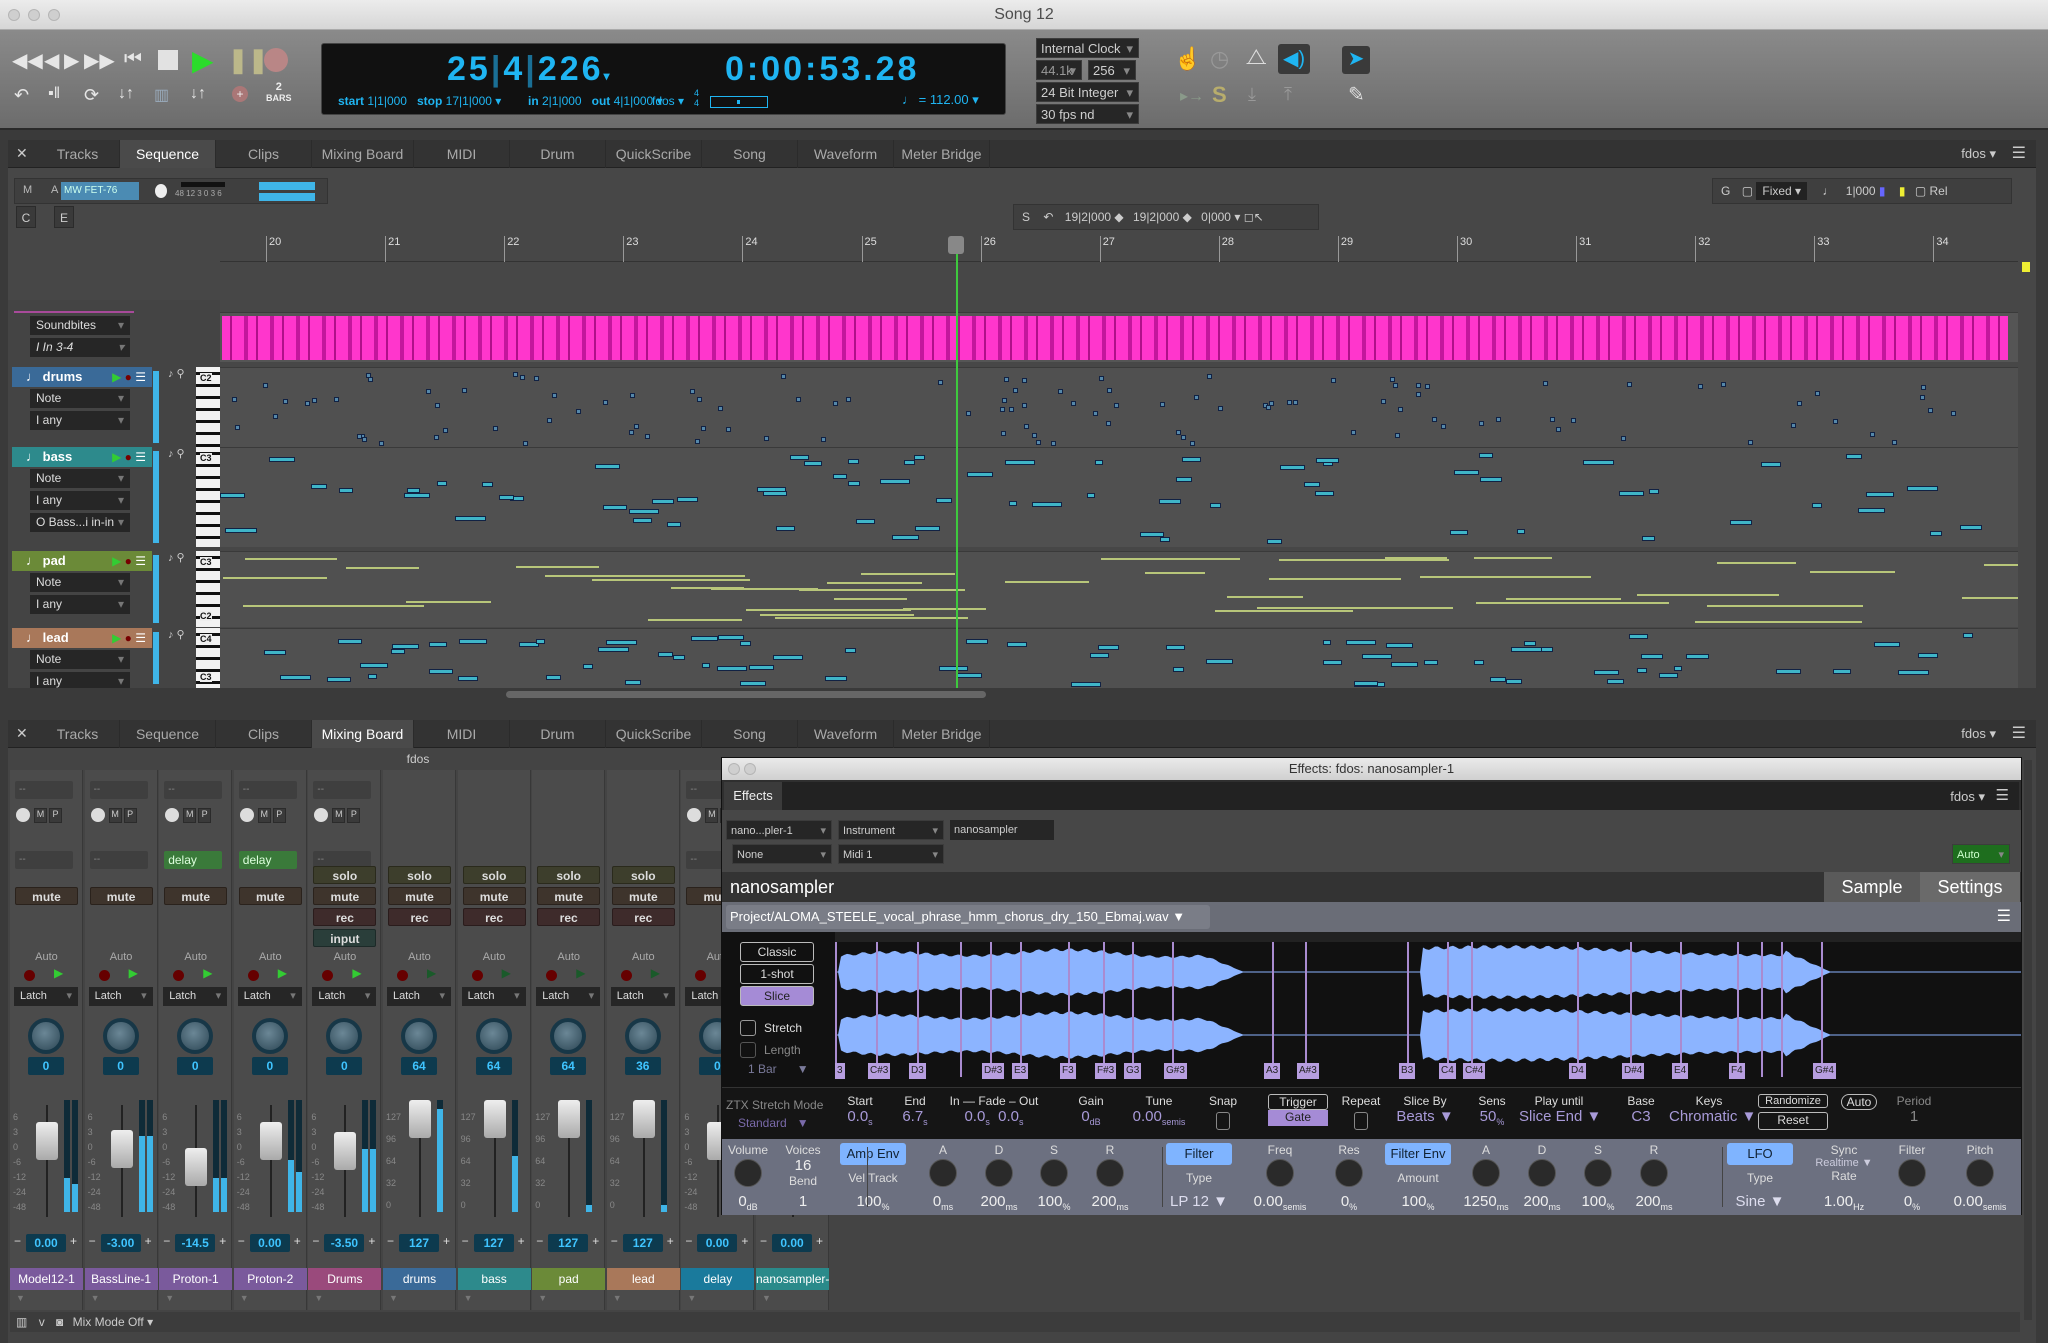 This screenshot has height=1343, width=2048. I want to click on undo-selection-icon: ↶, so click(1048, 217).